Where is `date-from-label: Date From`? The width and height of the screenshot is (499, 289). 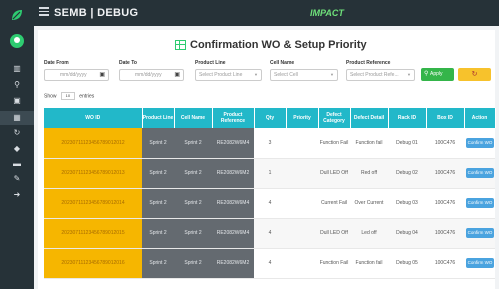 date-from-label: Date From is located at coordinates (56, 63).